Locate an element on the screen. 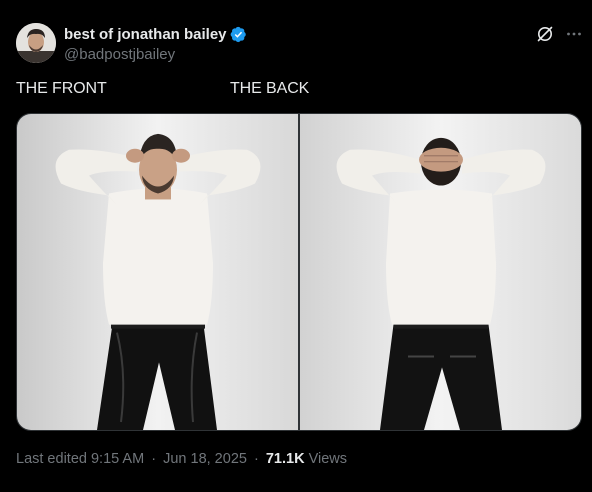 This screenshot has width=592, height=492. display-name-row: best of jonathan bailey is located at coordinates (155, 34).